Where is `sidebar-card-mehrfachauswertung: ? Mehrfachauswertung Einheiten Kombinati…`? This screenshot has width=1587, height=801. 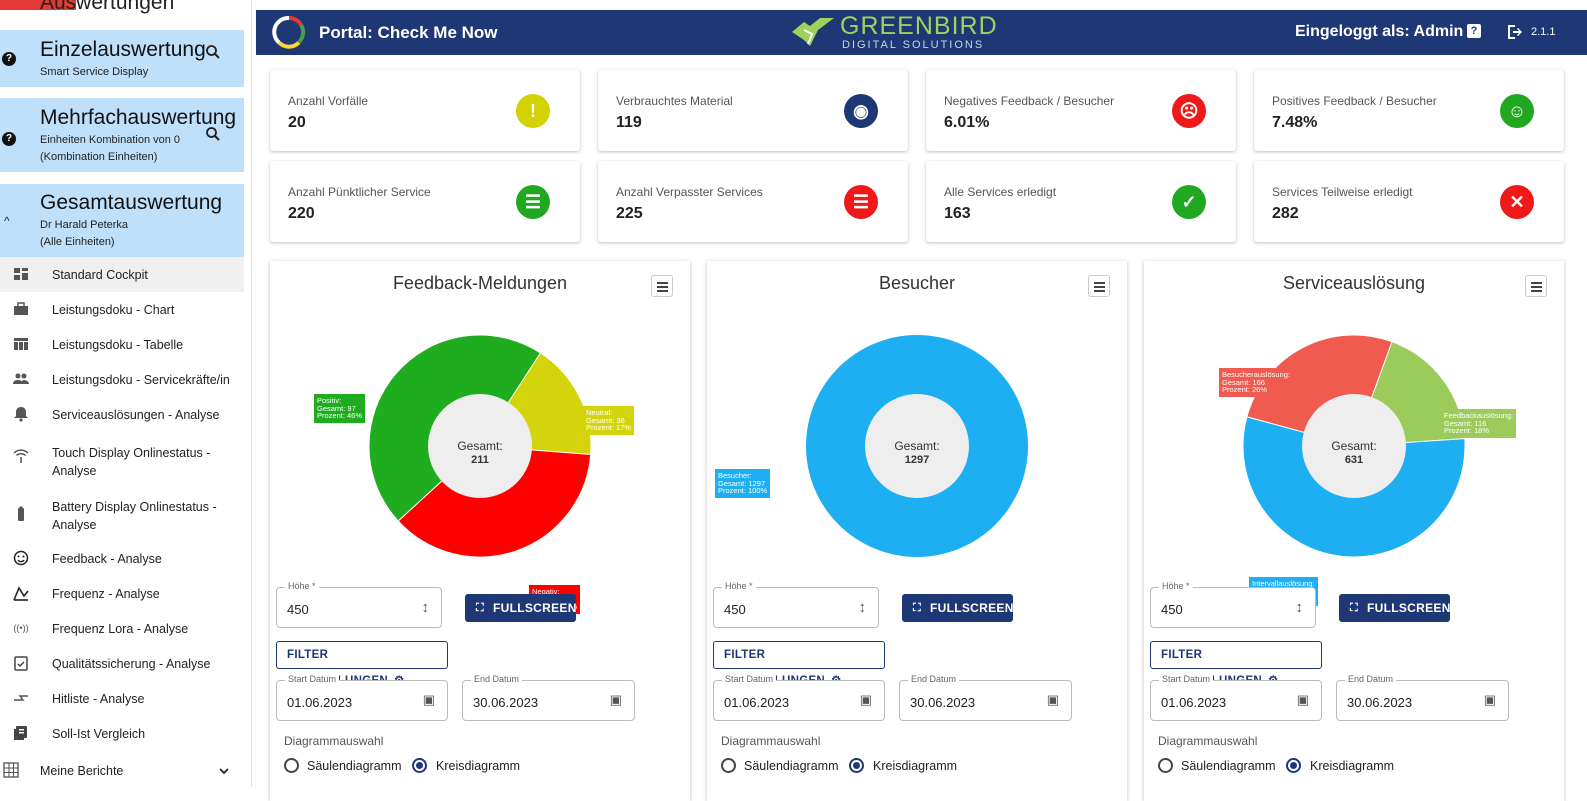 sidebar-card-mehrfachauswertung: ? Mehrfachauswertung Einheiten Kombinati… is located at coordinates (122, 135).